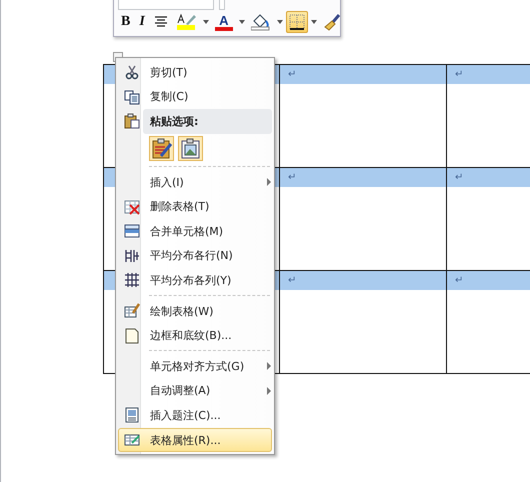 The width and height of the screenshot is (530, 482). Describe the element at coordinates (195, 391) in the screenshot. I see `menu-item: 自动调整(A)` at that location.